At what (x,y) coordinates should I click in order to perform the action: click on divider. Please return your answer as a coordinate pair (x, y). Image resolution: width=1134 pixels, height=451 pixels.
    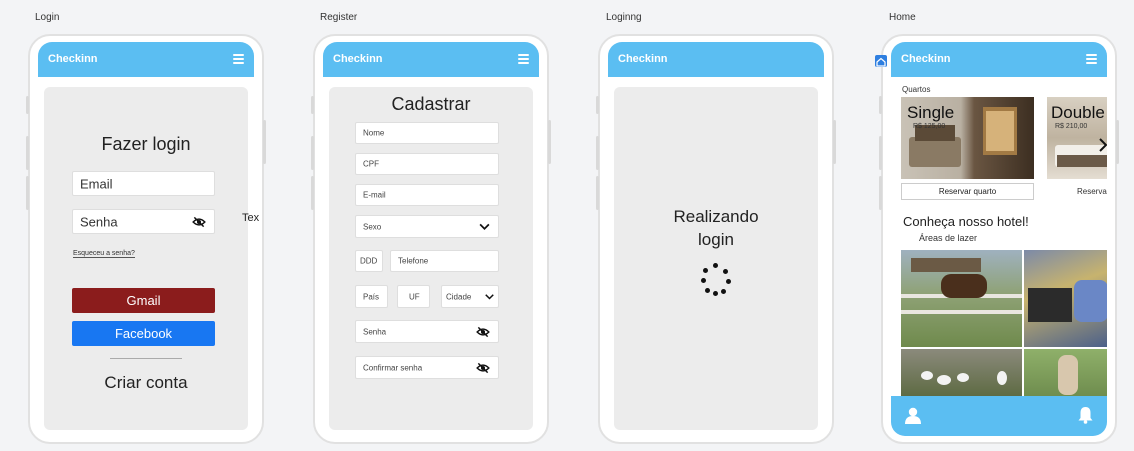
    Looking at the image, I should click on (146, 358).